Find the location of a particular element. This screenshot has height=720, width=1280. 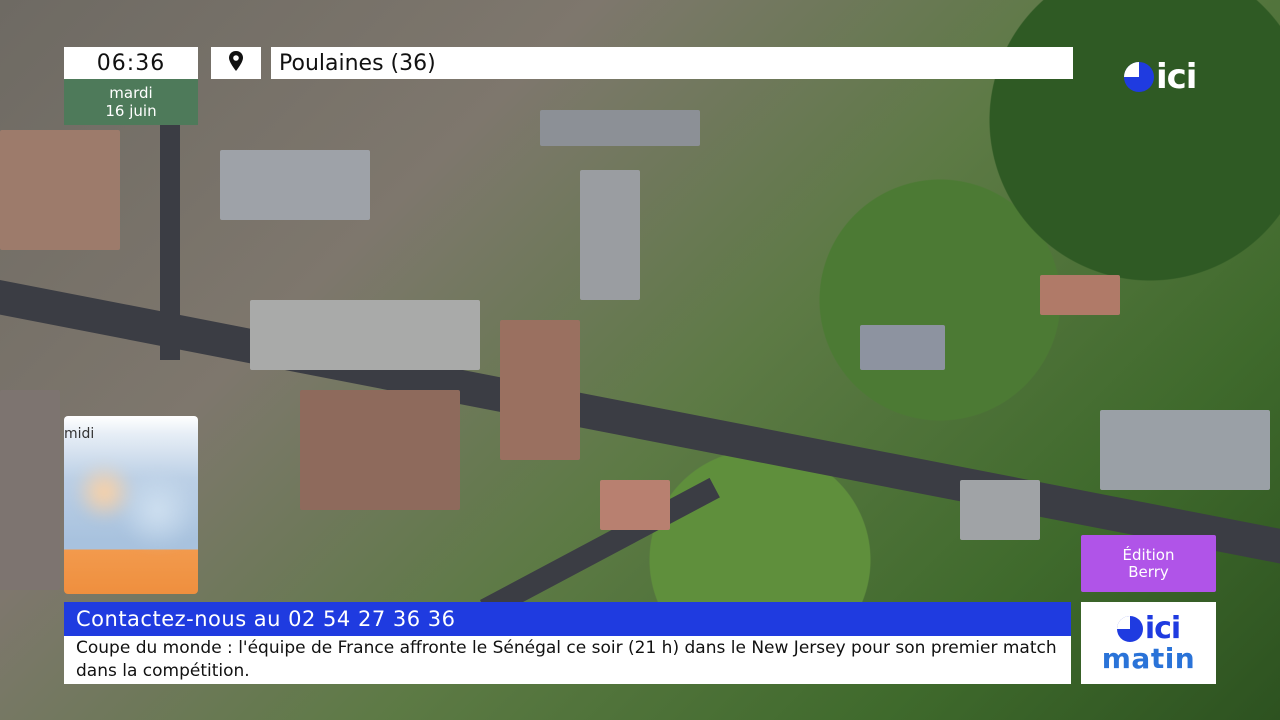

clock-time: 06:36 is located at coordinates (131, 63).